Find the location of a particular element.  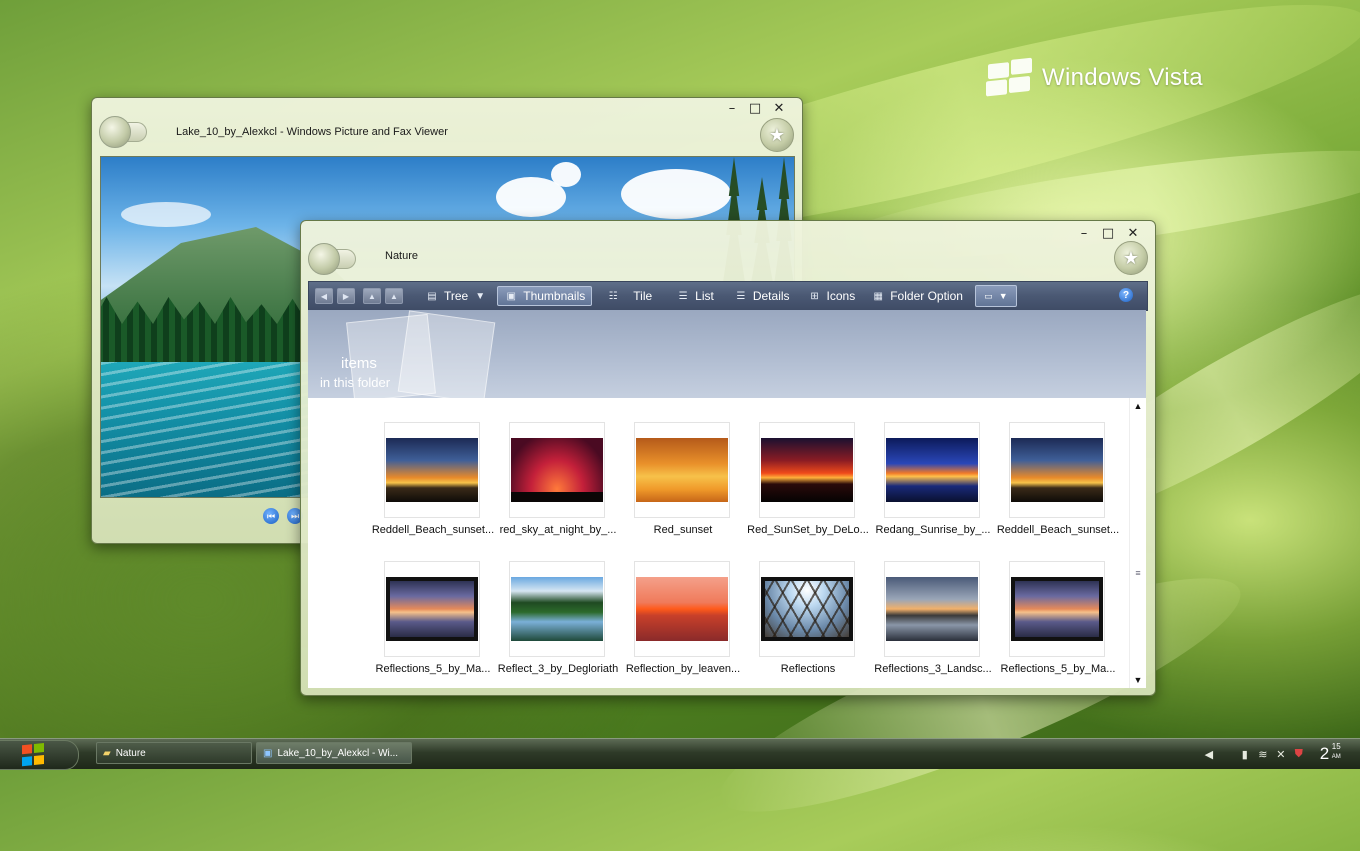

thumbnail-item: Reflect_3_by_Degloriath is located at coordinates (558, 618).